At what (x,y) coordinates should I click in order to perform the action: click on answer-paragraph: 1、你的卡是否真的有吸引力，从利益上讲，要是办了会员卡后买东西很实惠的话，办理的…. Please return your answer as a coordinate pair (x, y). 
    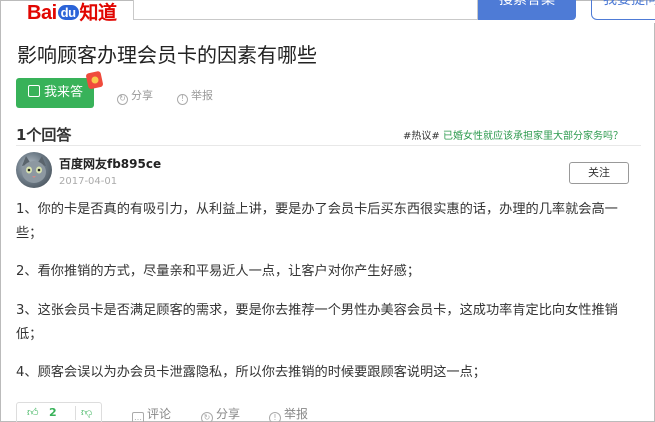
    Looking at the image, I should click on (317, 221).